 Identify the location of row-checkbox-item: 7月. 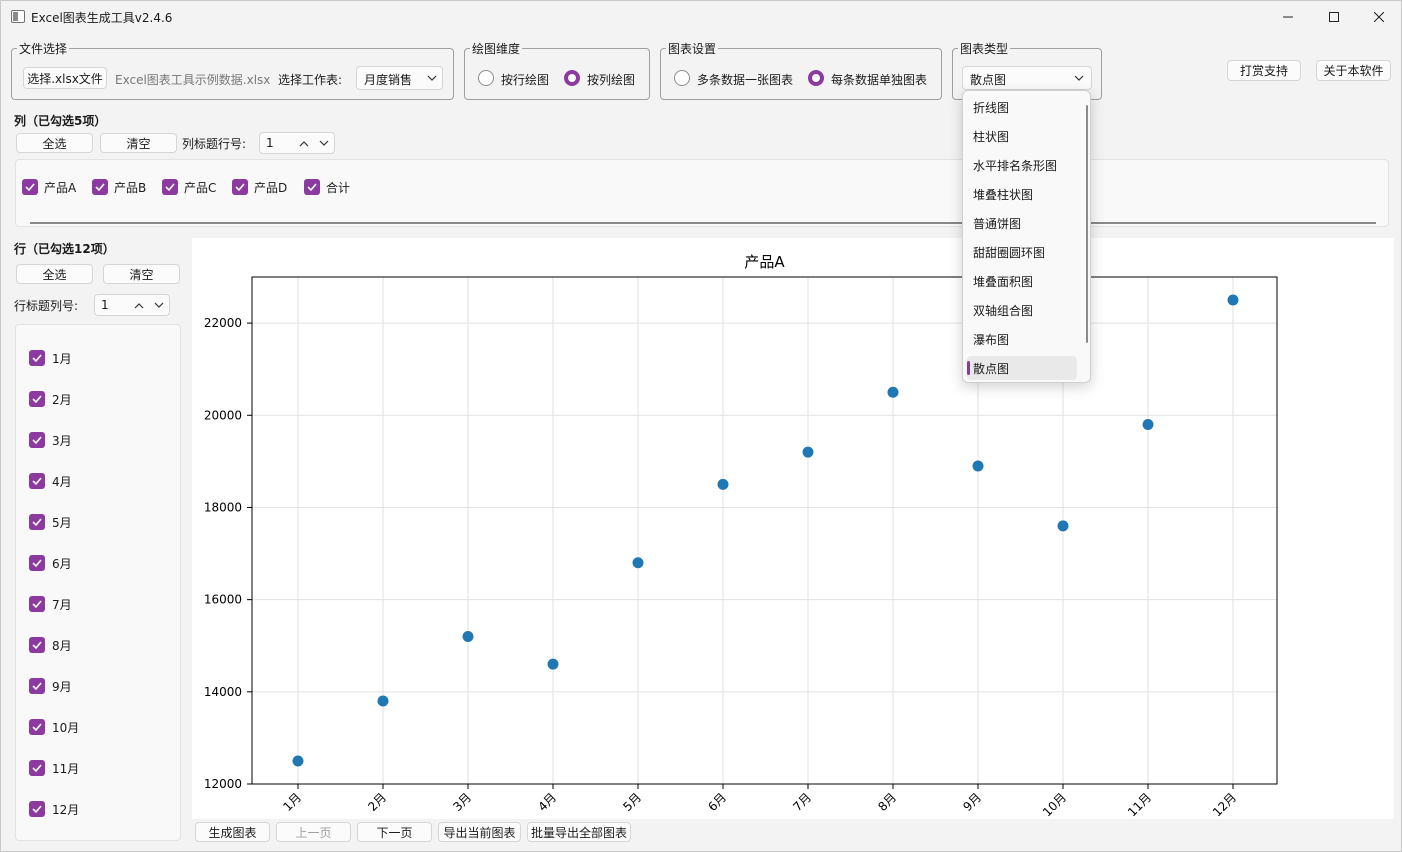
(50, 604).